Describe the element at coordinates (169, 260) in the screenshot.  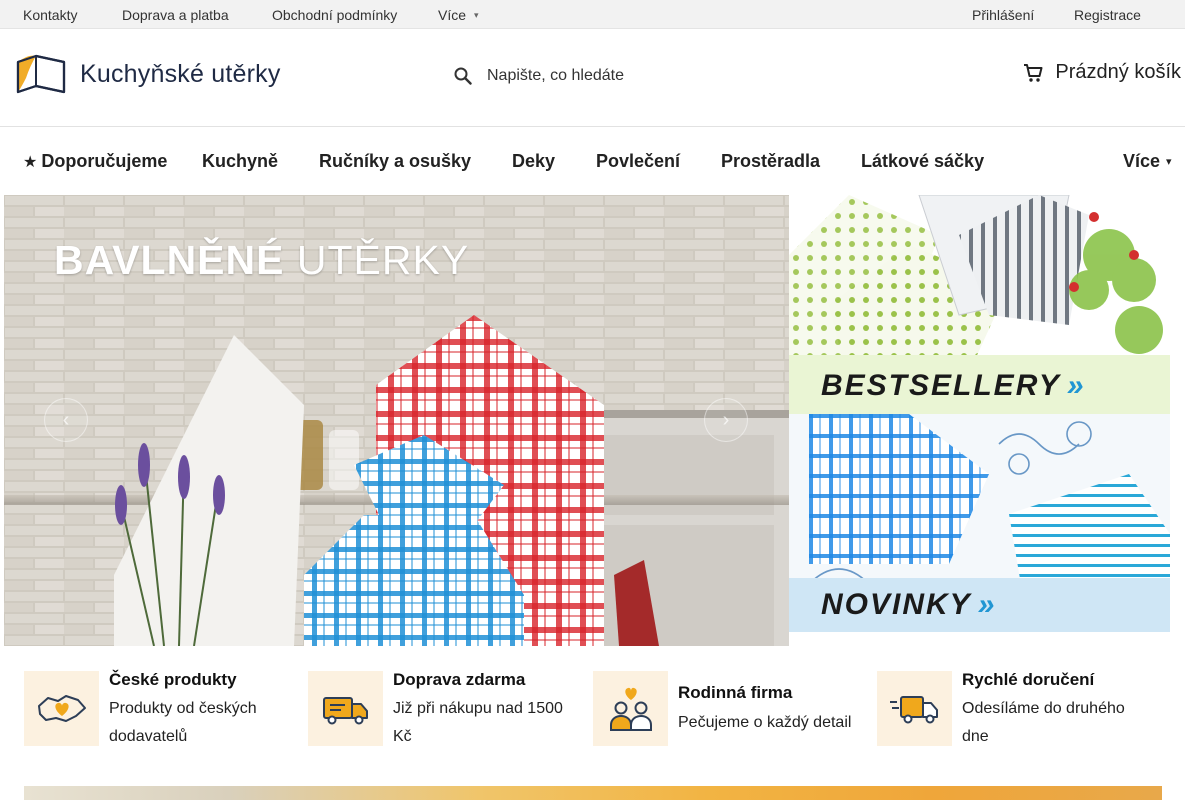
I see `hero-title-bold: BAVLNĚNÉ` at that location.